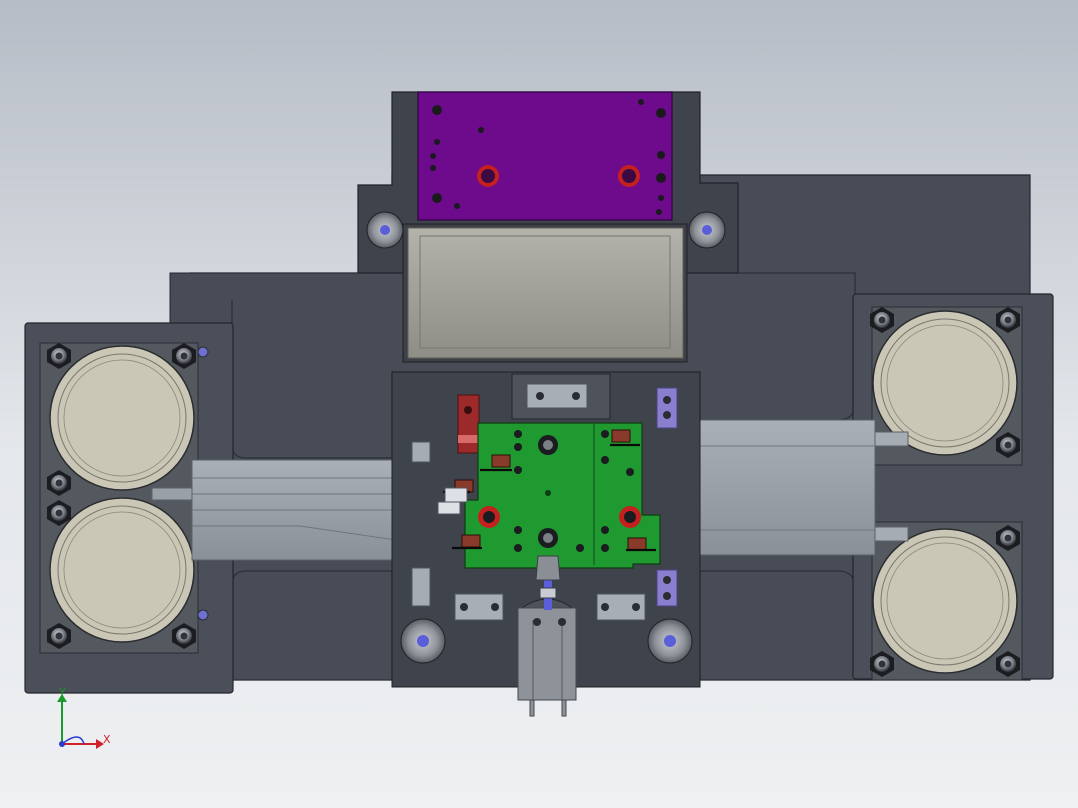  I want to click on hopper-tray, so click(545, 293).